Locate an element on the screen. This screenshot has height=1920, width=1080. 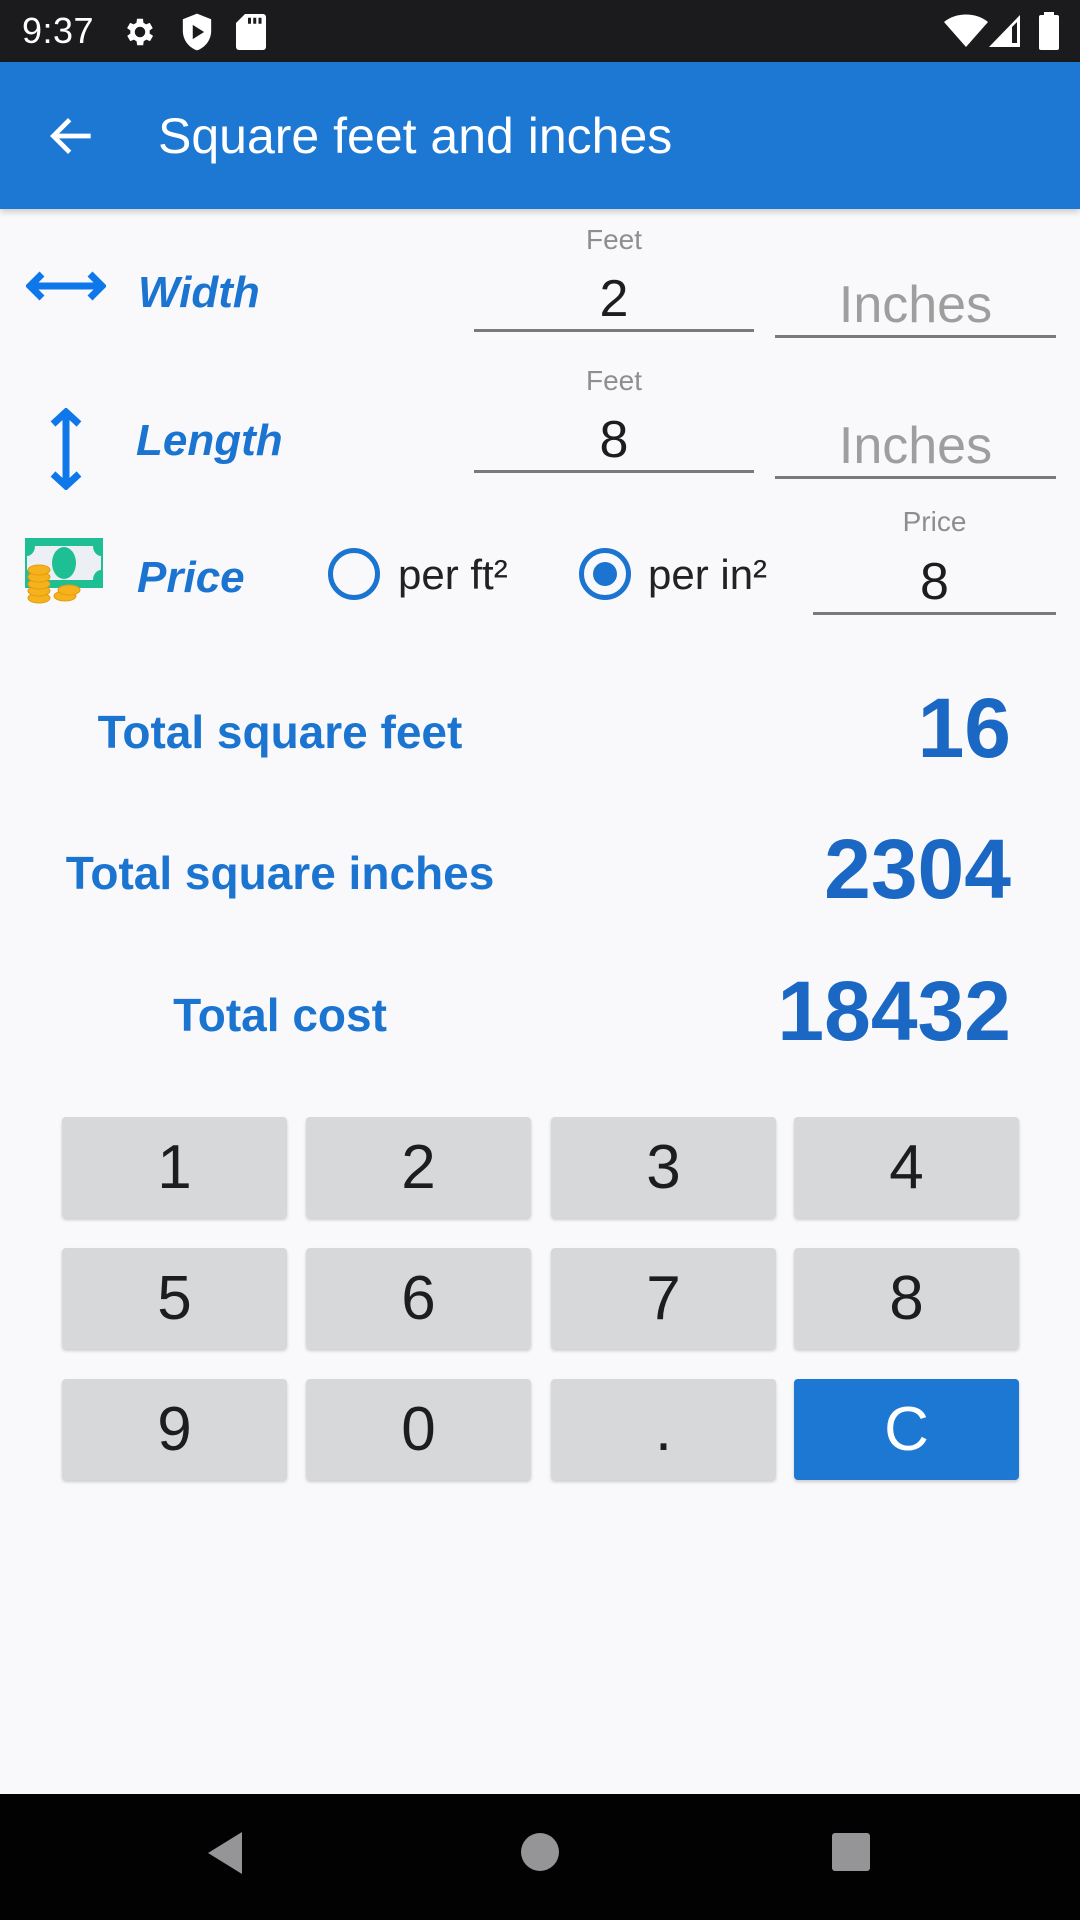
gear-icon is located at coordinates (140, 32).